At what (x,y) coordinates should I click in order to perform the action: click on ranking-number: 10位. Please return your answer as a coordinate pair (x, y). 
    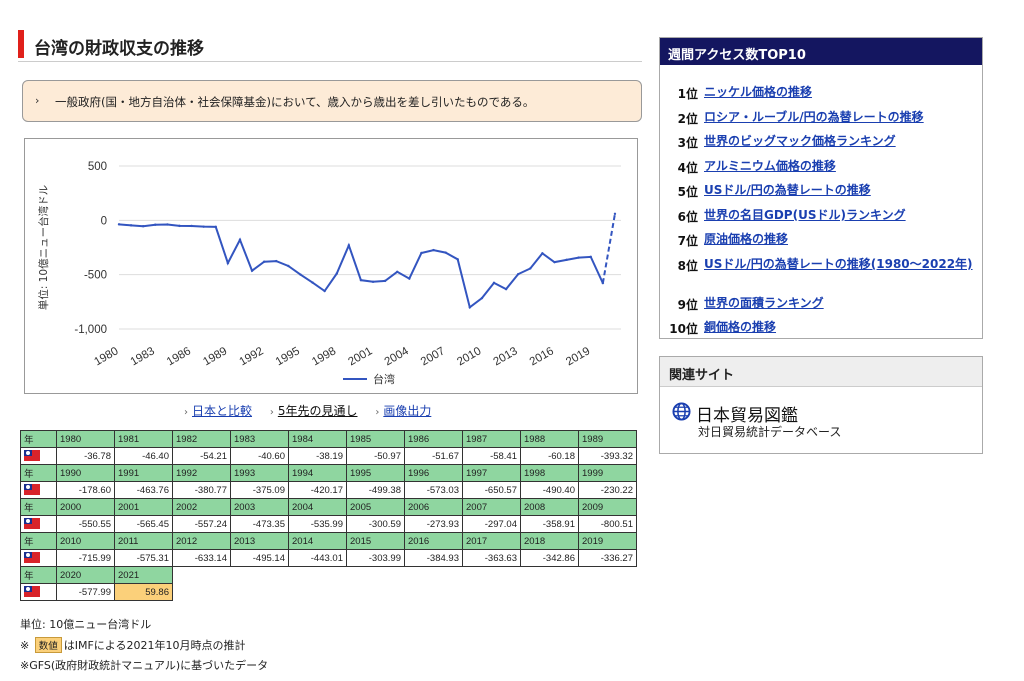
    Looking at the image, I should click on (679, 328).